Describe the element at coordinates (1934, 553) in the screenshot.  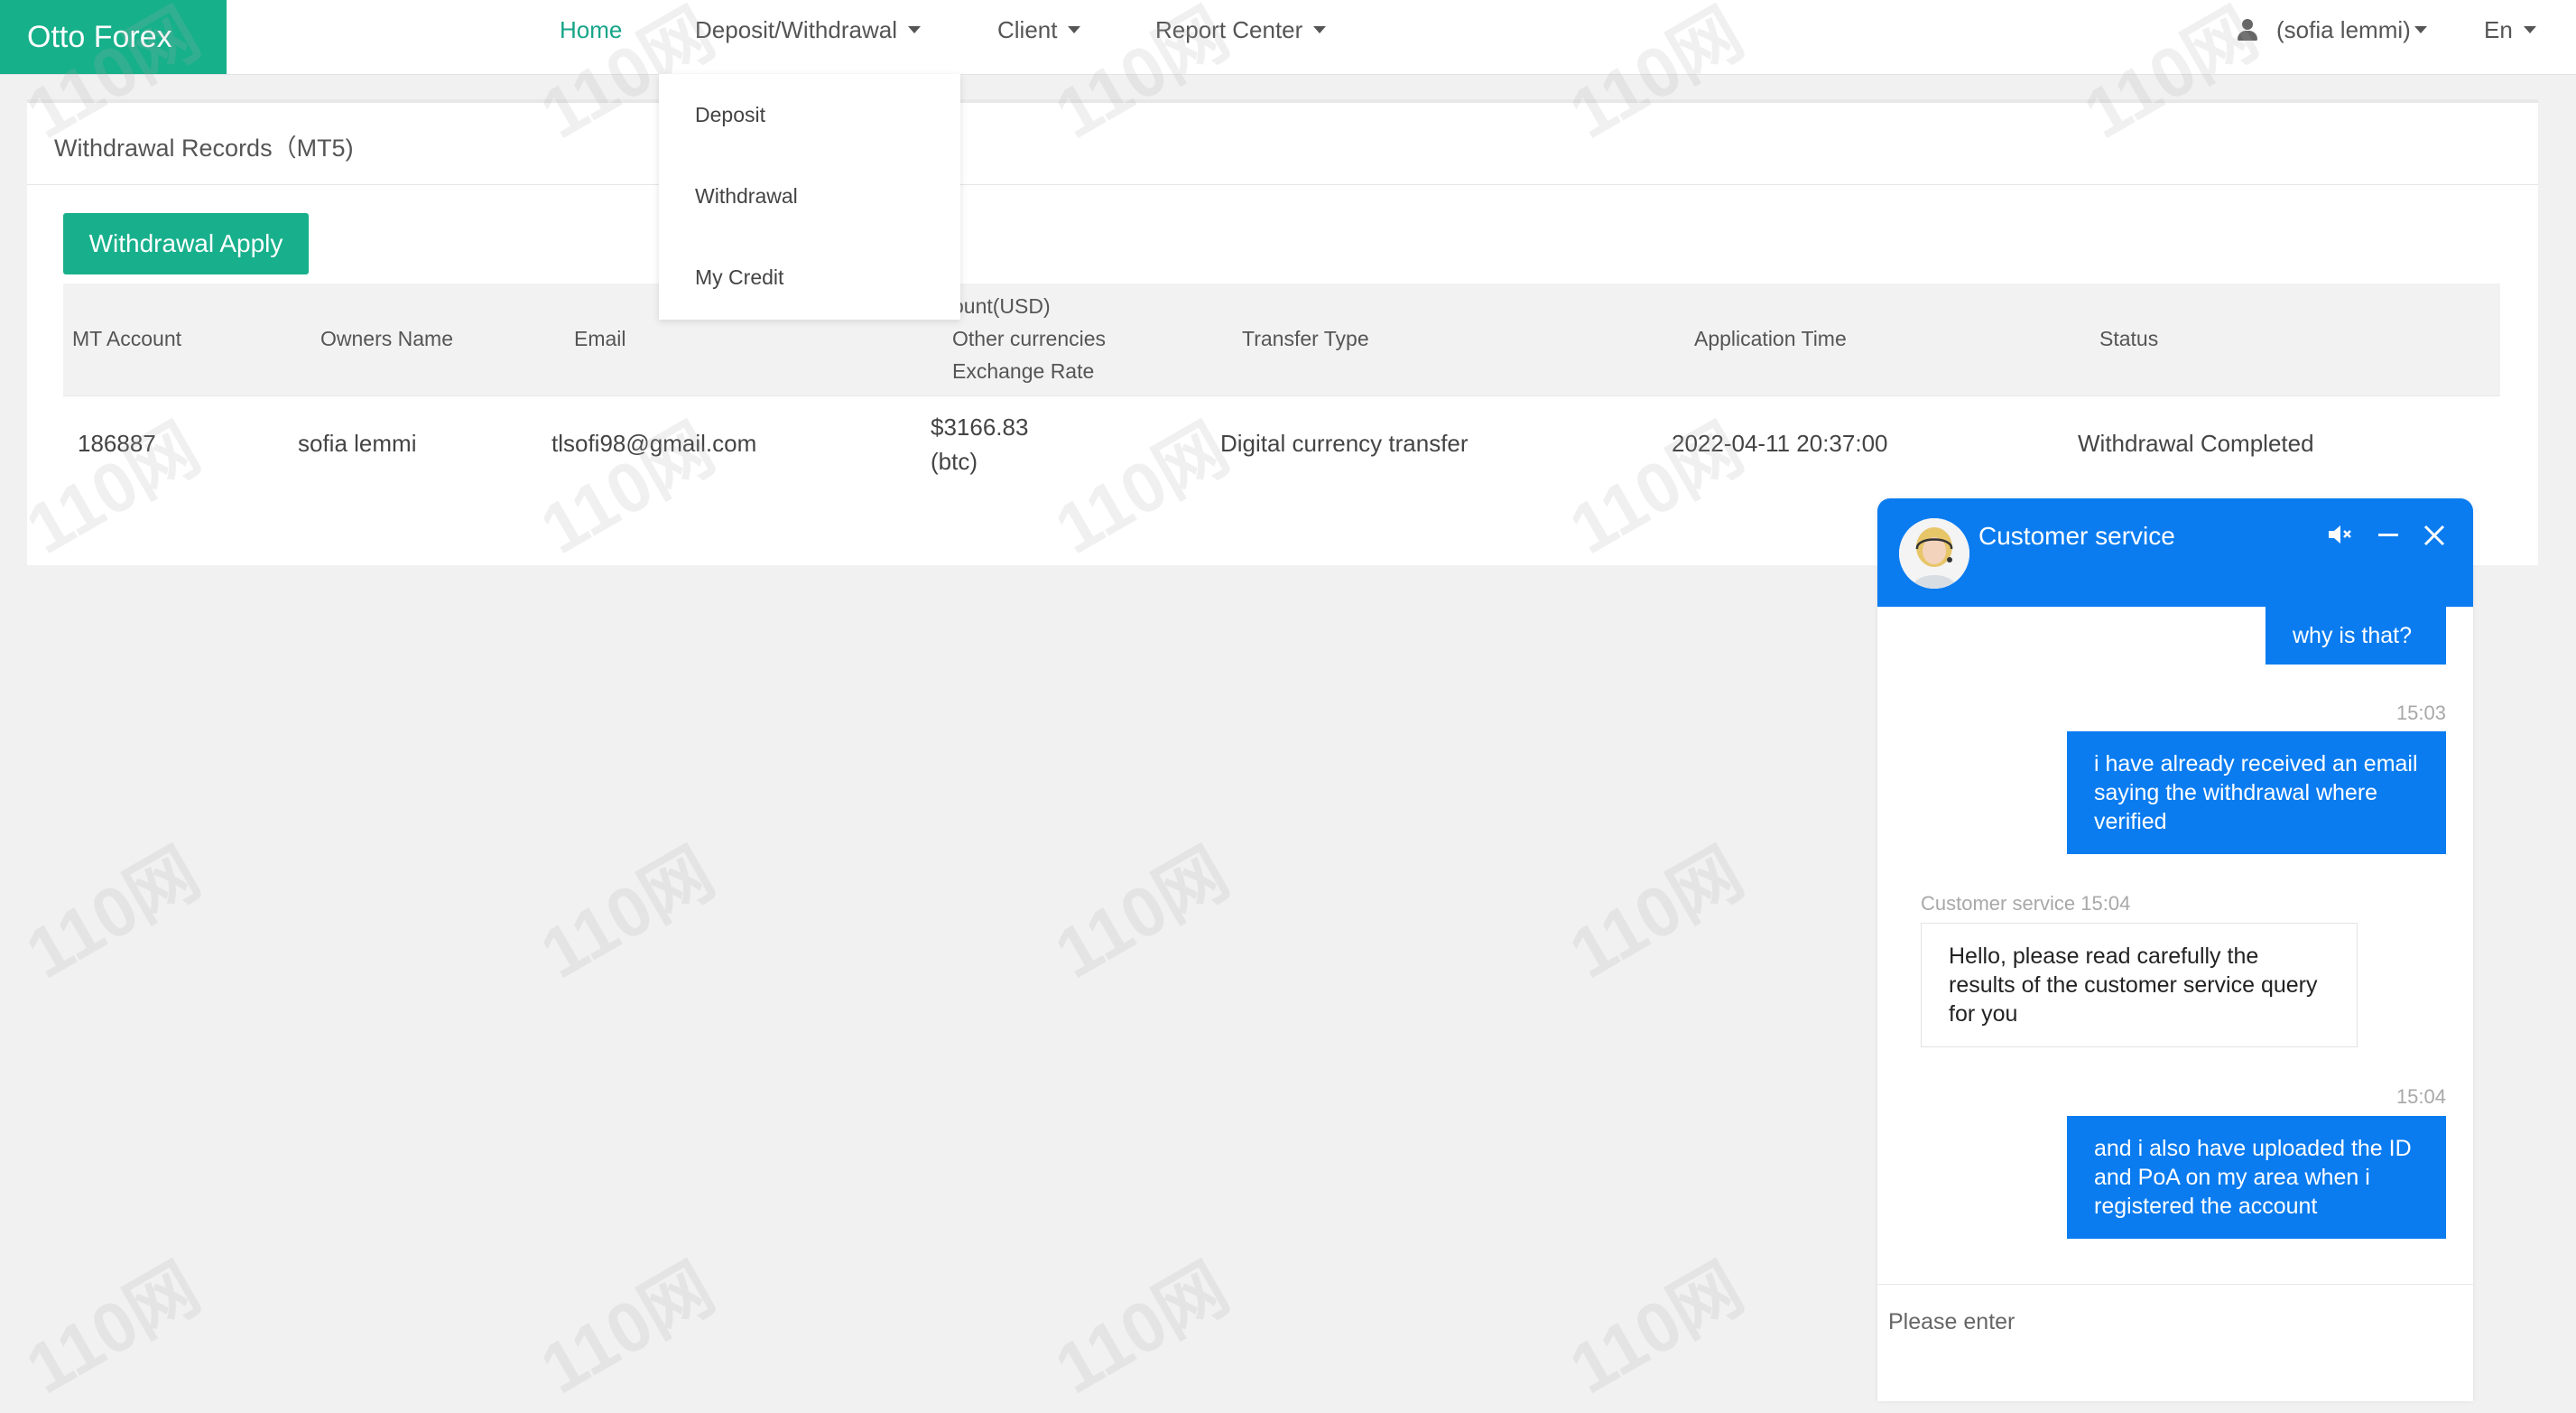
I see `agent-avatar` at that location.